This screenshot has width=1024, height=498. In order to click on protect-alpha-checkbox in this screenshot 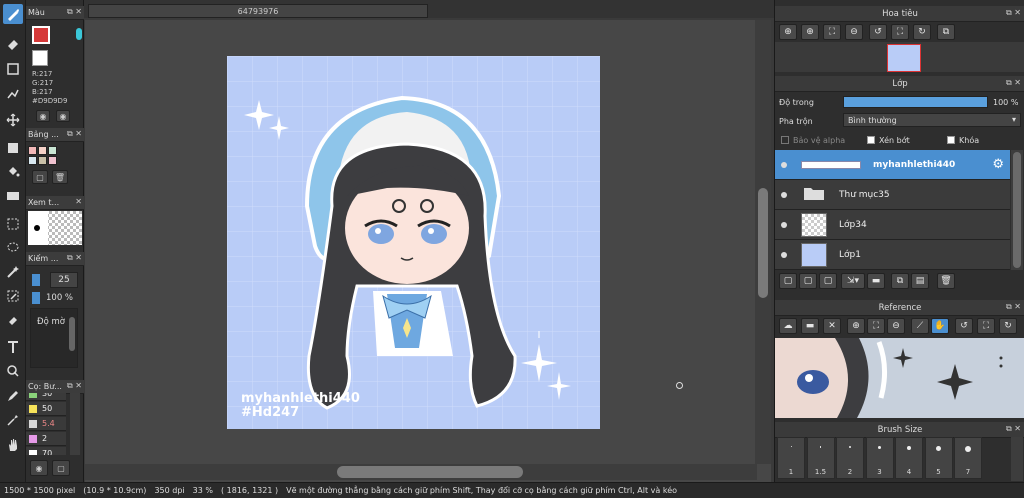, I will do `click(785, 140)`.